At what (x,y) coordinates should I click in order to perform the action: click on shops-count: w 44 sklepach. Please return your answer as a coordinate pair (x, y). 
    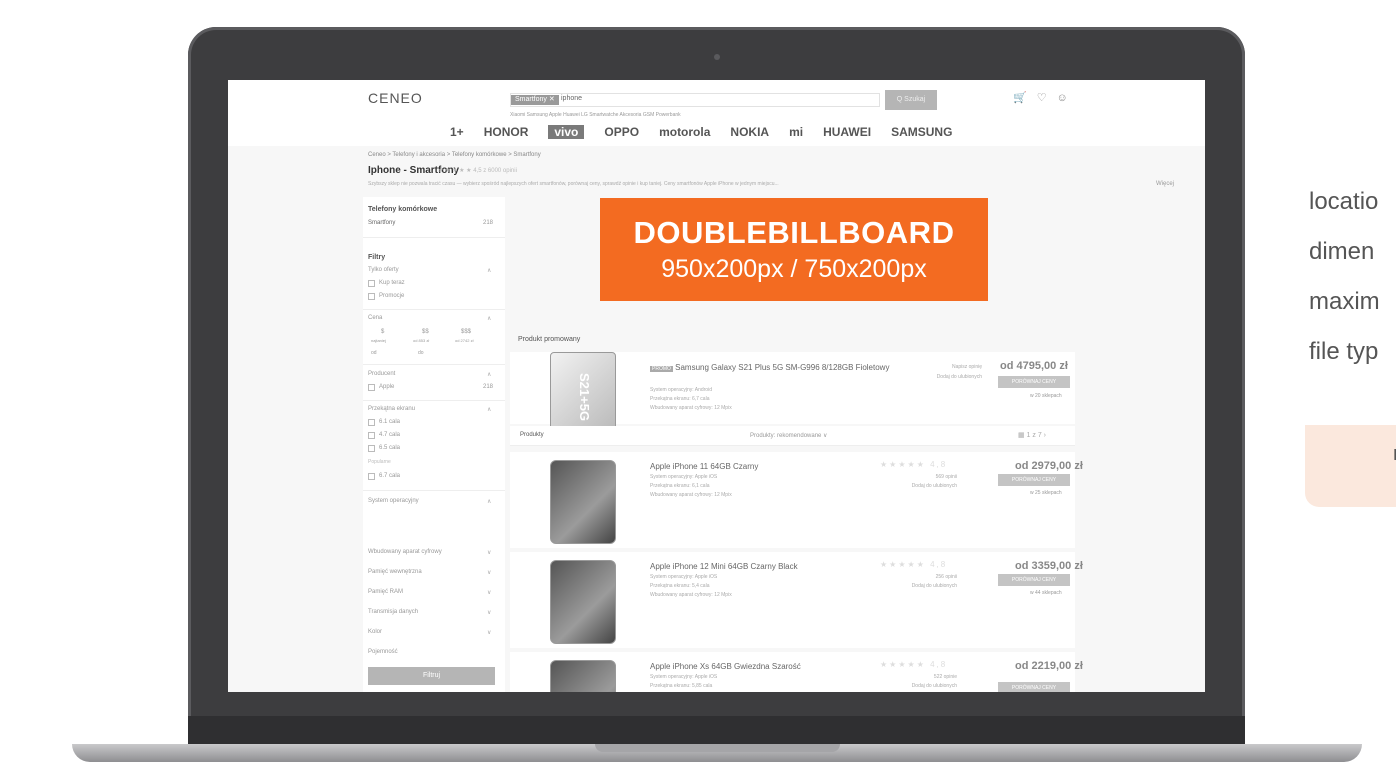
    Looking at the image, I should click on (1046, 593).